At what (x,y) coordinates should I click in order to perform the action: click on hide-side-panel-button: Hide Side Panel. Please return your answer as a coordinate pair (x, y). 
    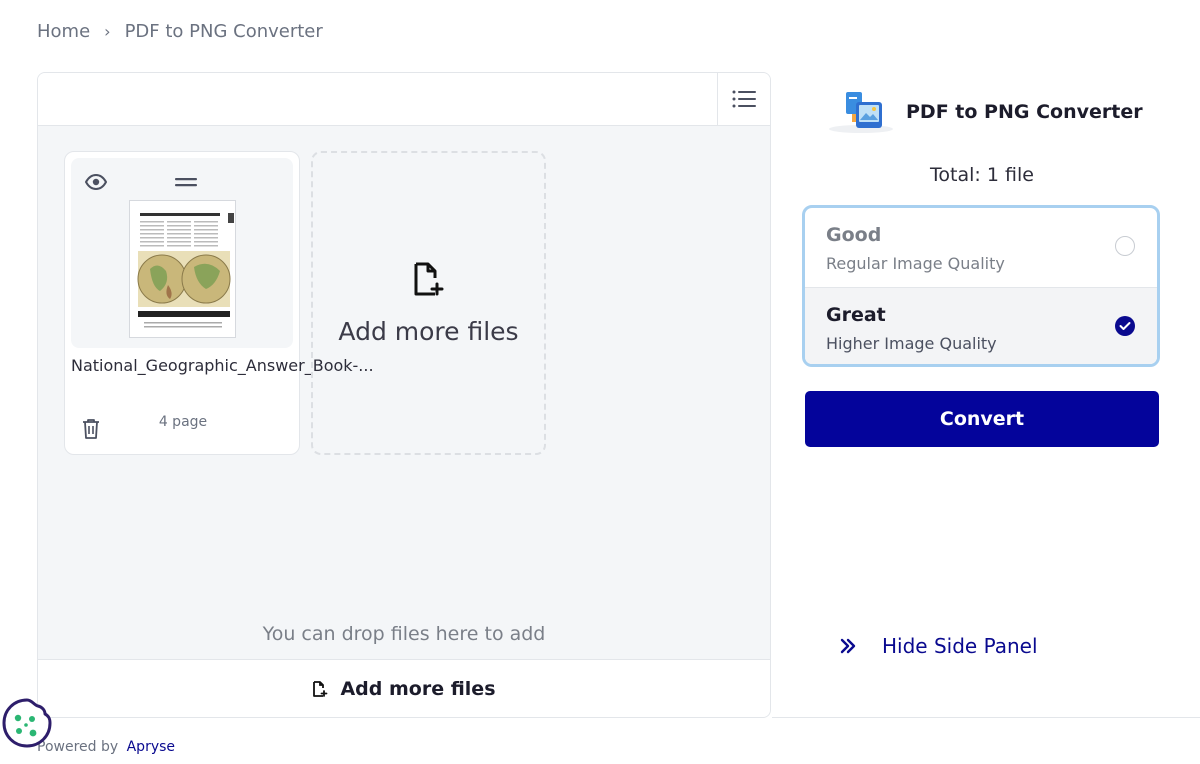
    Looking at the image, I should click on (939, 646).